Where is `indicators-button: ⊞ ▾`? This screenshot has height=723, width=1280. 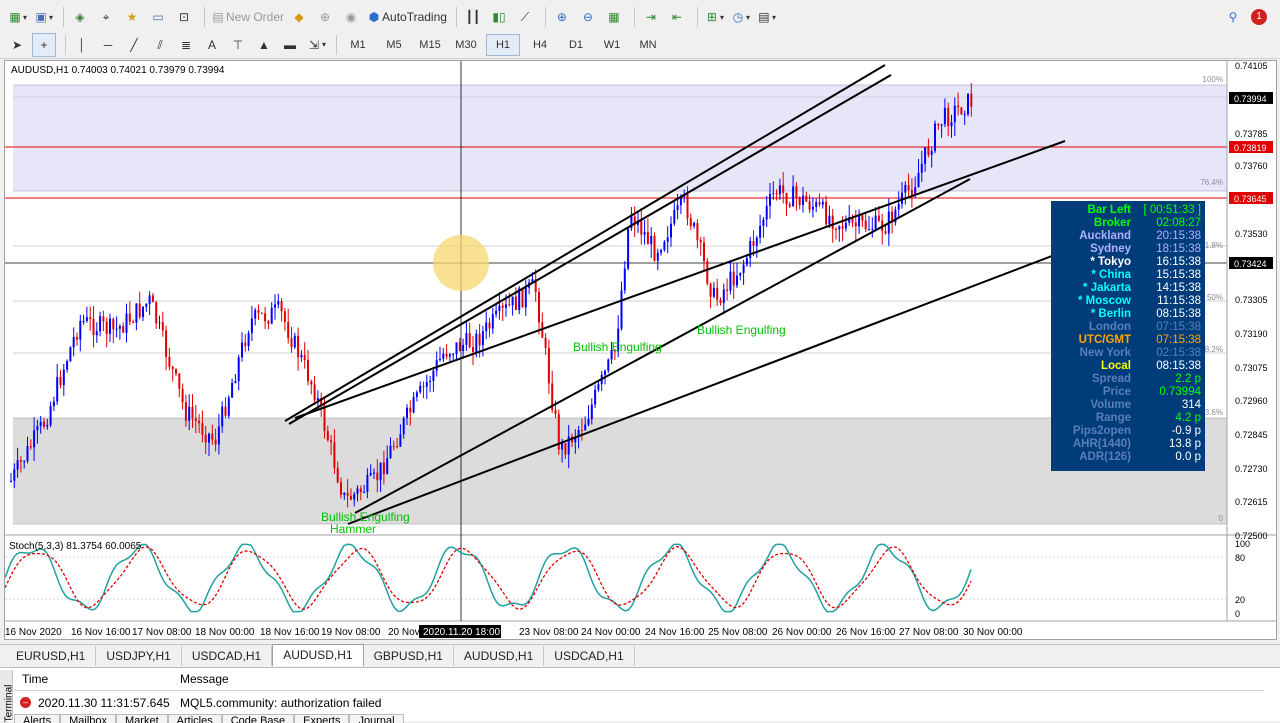
indicators-button: ⊞ ▾ is located at coordinates (714, 17).